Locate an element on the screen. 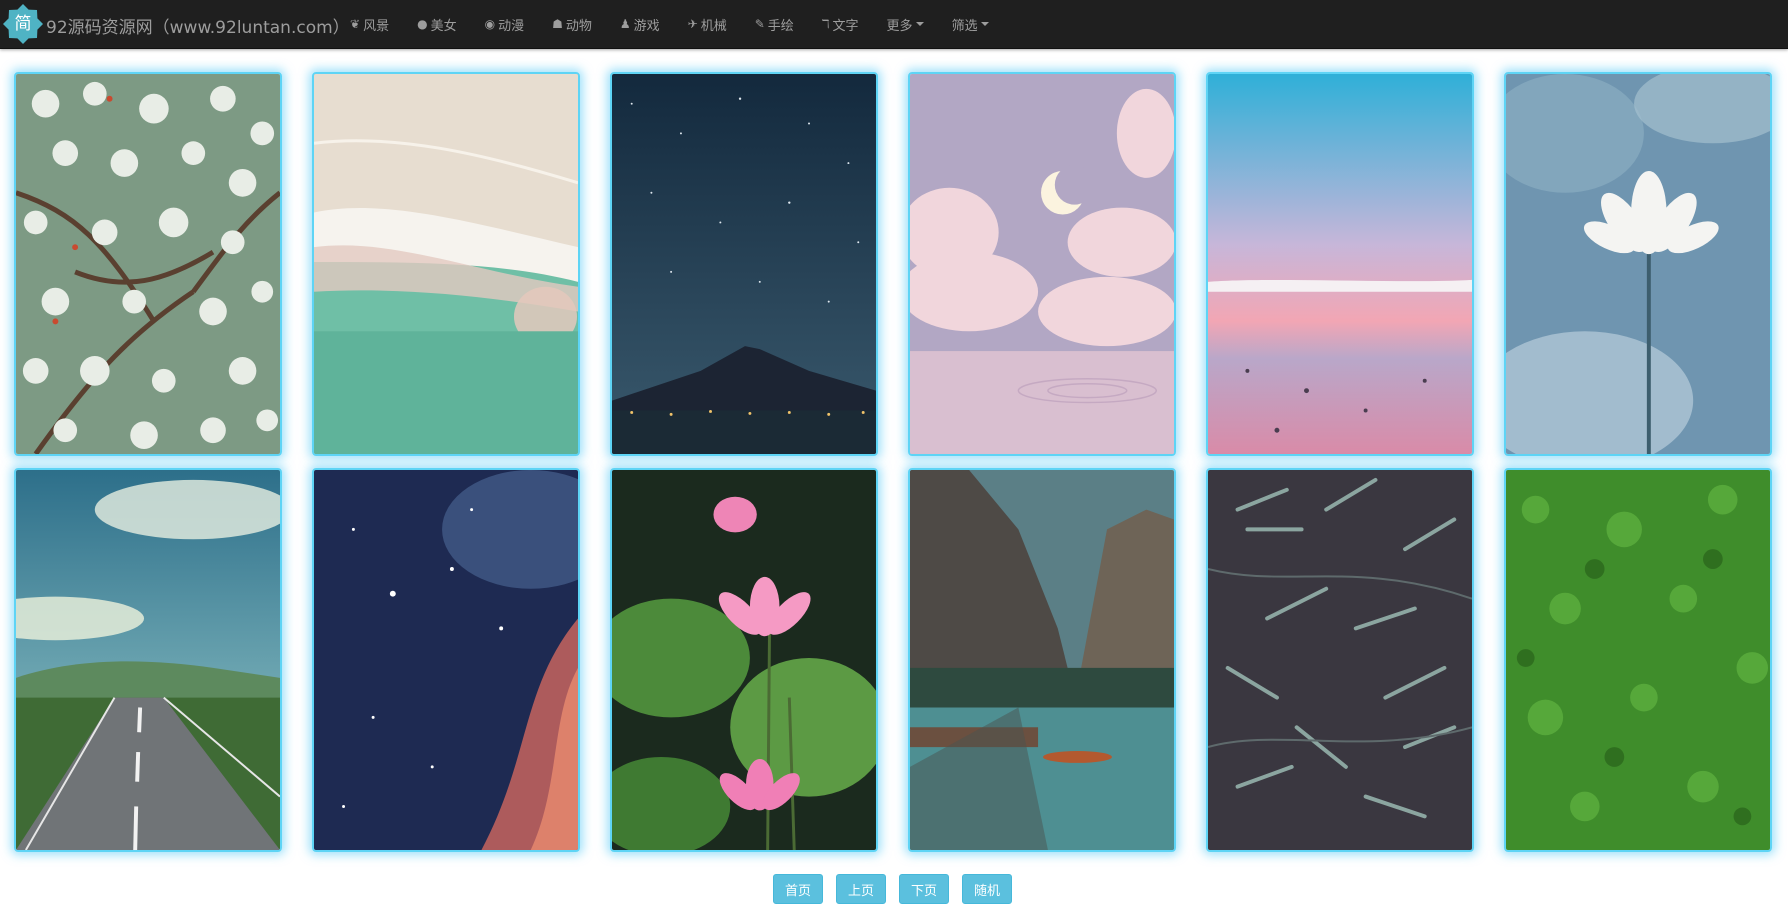 This screenshot has width=1788, height=914. pink-lotus-image is located at coordinates (744, 660).